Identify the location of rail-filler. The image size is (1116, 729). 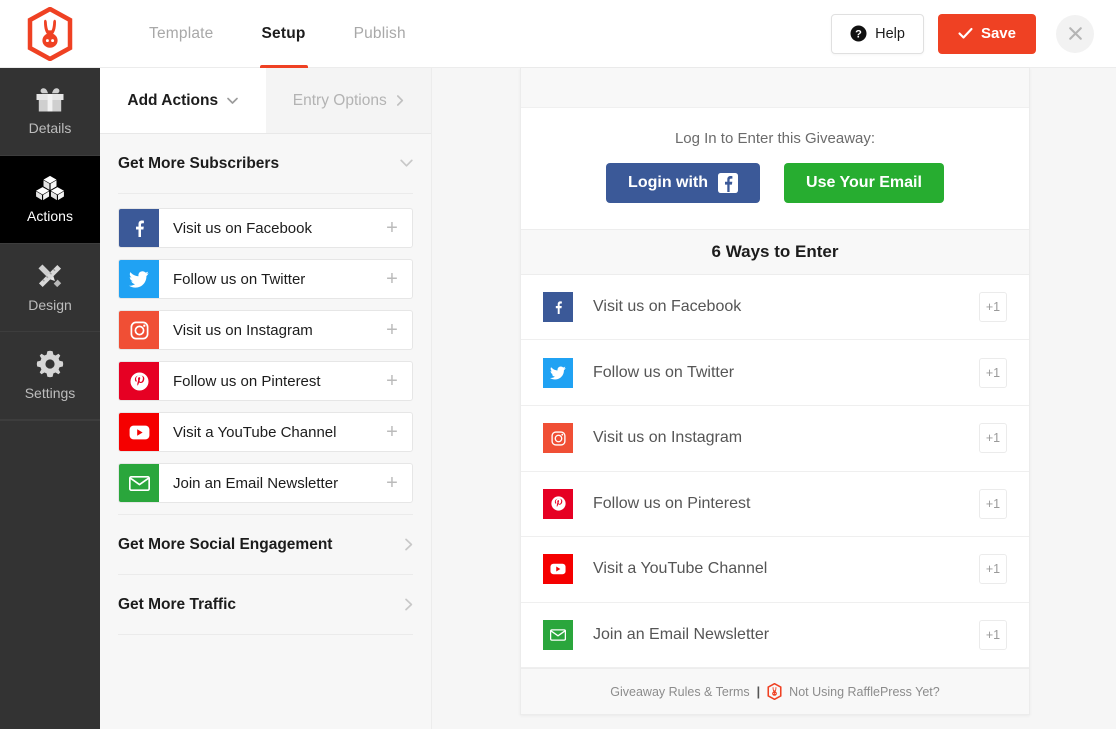
(50, 574).